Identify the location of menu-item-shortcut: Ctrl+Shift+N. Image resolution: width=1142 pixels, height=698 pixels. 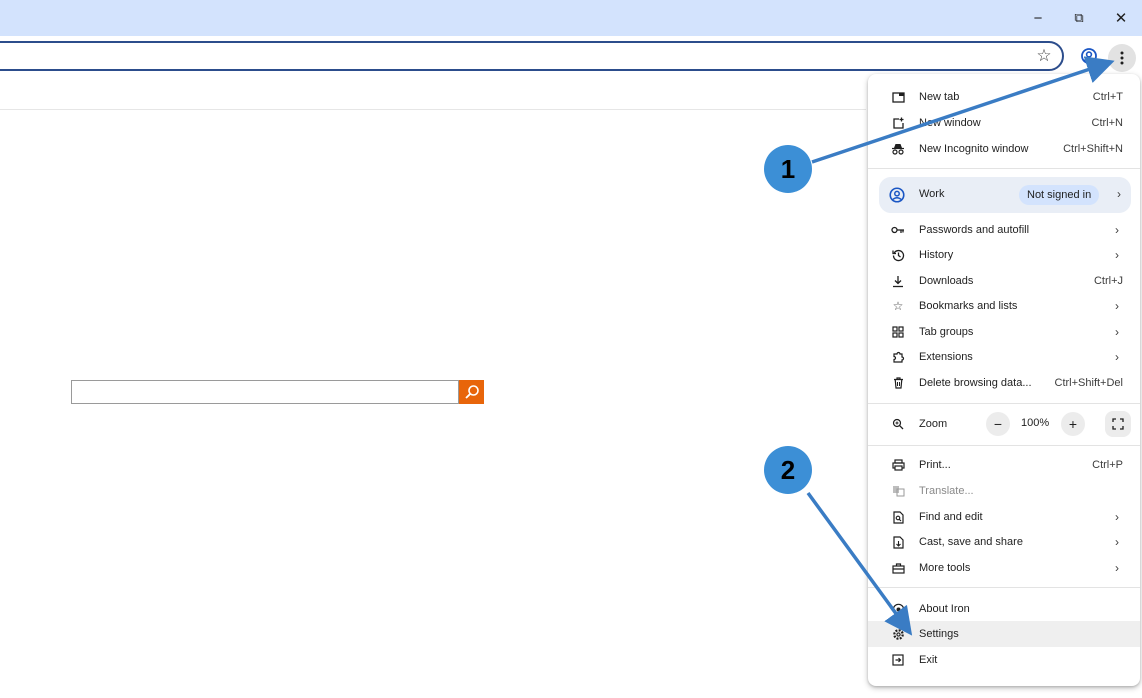
(1093, 149).